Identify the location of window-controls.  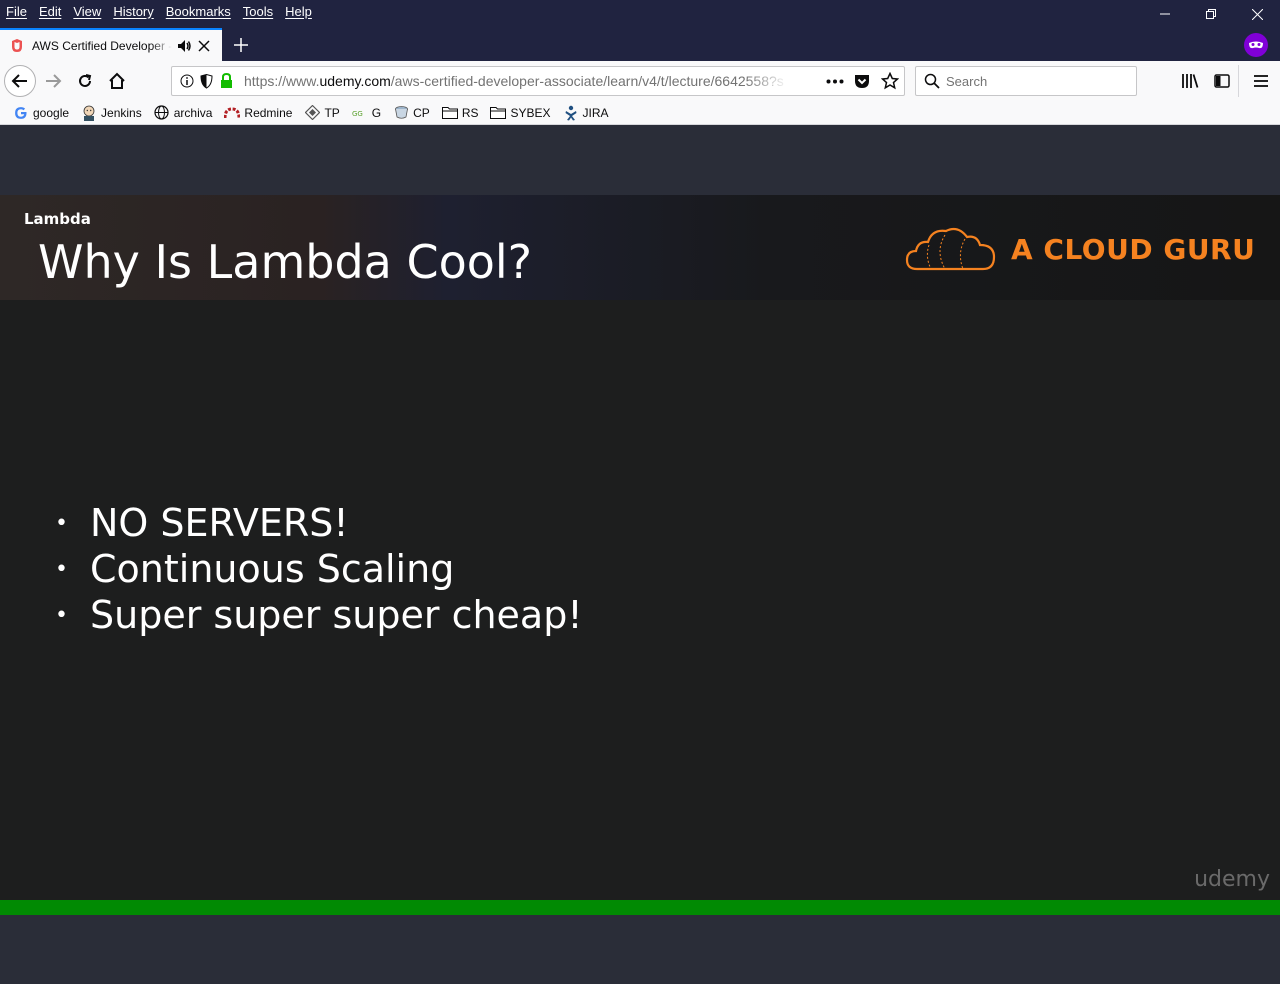
(1211, 14).